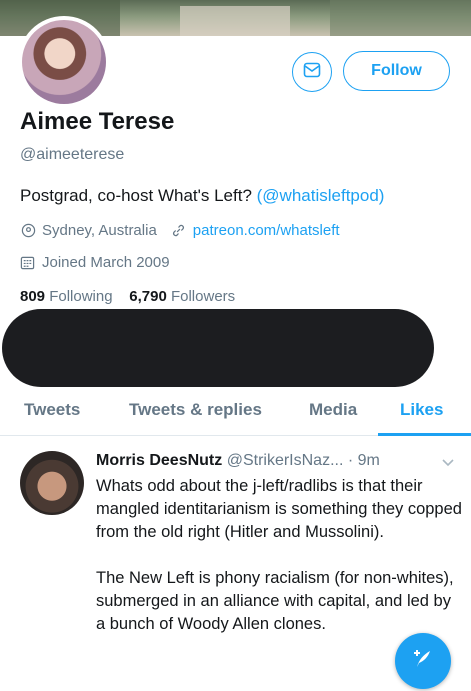 This screenshot has width=471, height=691. What do you see at coordinates (396, 71) in the screenshot?
I see `follow-button: Follow` at bounding box center [396, 71].